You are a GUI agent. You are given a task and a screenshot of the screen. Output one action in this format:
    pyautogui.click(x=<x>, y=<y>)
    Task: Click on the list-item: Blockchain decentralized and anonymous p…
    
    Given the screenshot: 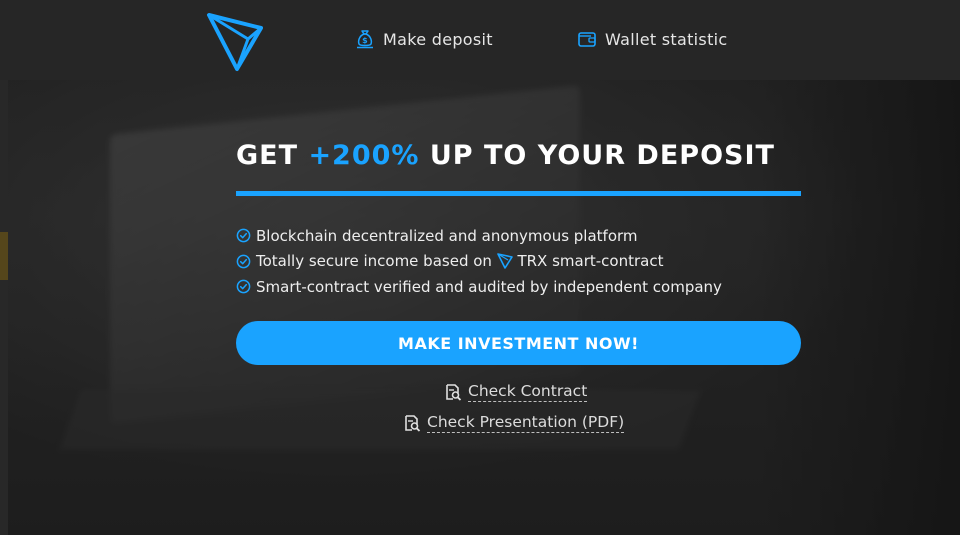 What is the action you would take?
    pyautogui.click(x=479, y=236)
    